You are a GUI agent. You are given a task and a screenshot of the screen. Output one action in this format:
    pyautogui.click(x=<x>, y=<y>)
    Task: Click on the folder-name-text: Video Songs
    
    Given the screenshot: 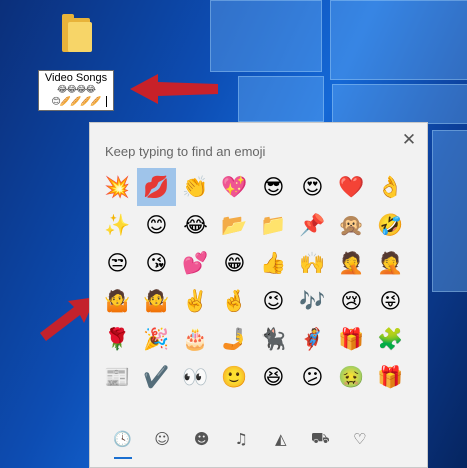 What is the action you would take?
    pyautogui.click(x=76, y=78)
    